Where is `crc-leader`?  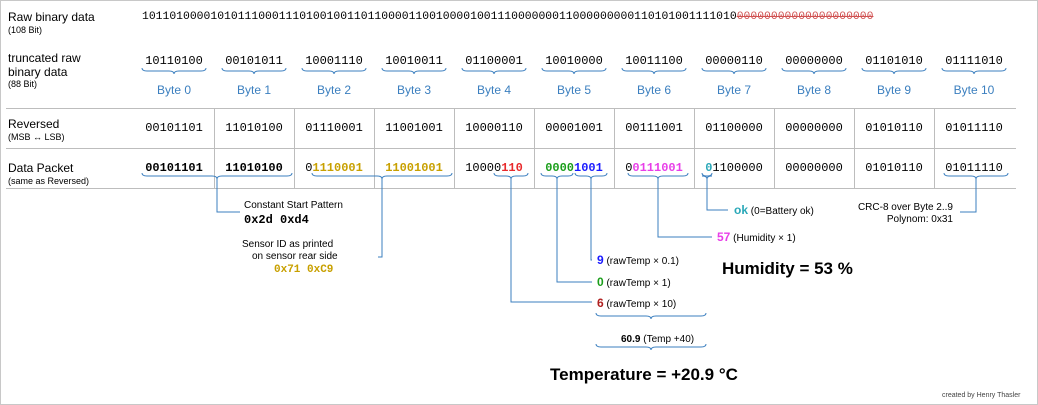 crc-leader is located at coordinates (968, 196).